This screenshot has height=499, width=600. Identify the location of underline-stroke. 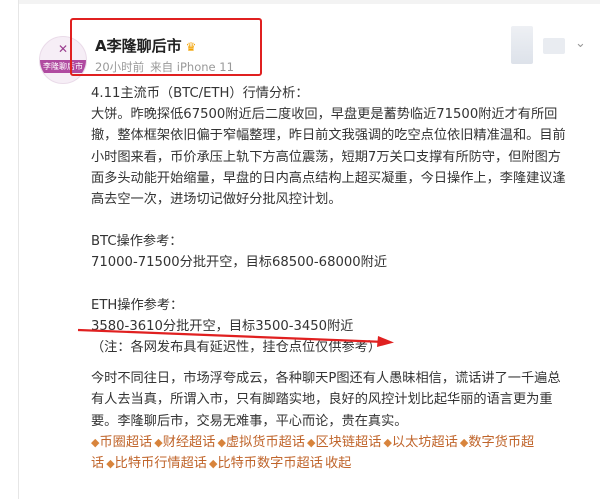
(232, 336).